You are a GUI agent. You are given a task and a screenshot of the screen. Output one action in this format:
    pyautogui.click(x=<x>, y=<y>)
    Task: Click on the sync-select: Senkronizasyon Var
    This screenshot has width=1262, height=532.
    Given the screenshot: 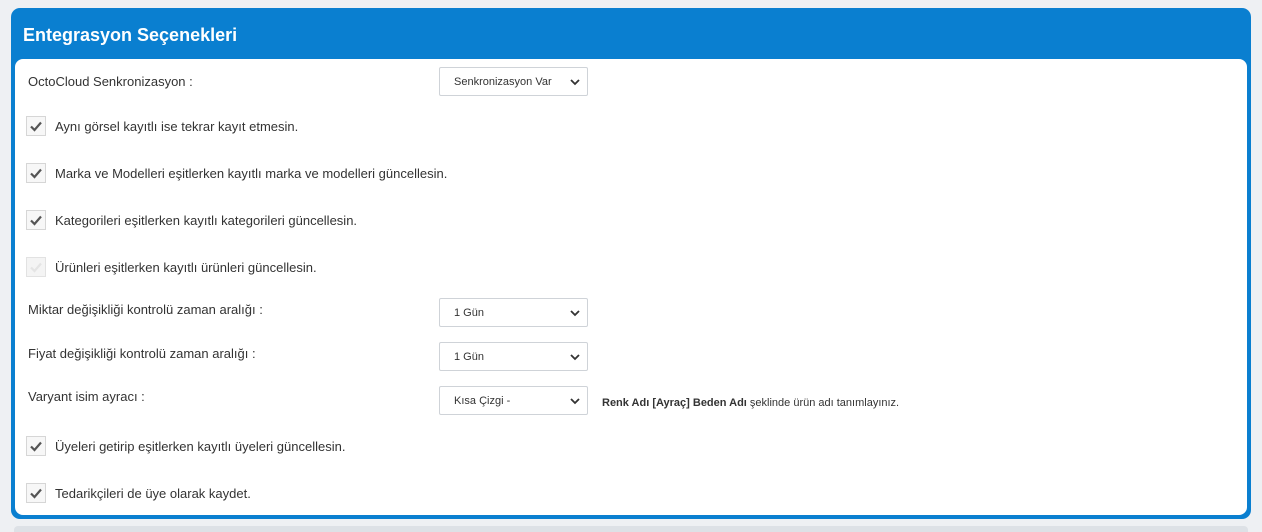 What is the action you would take?
    pyautogui.click(x=513, y=81)
    